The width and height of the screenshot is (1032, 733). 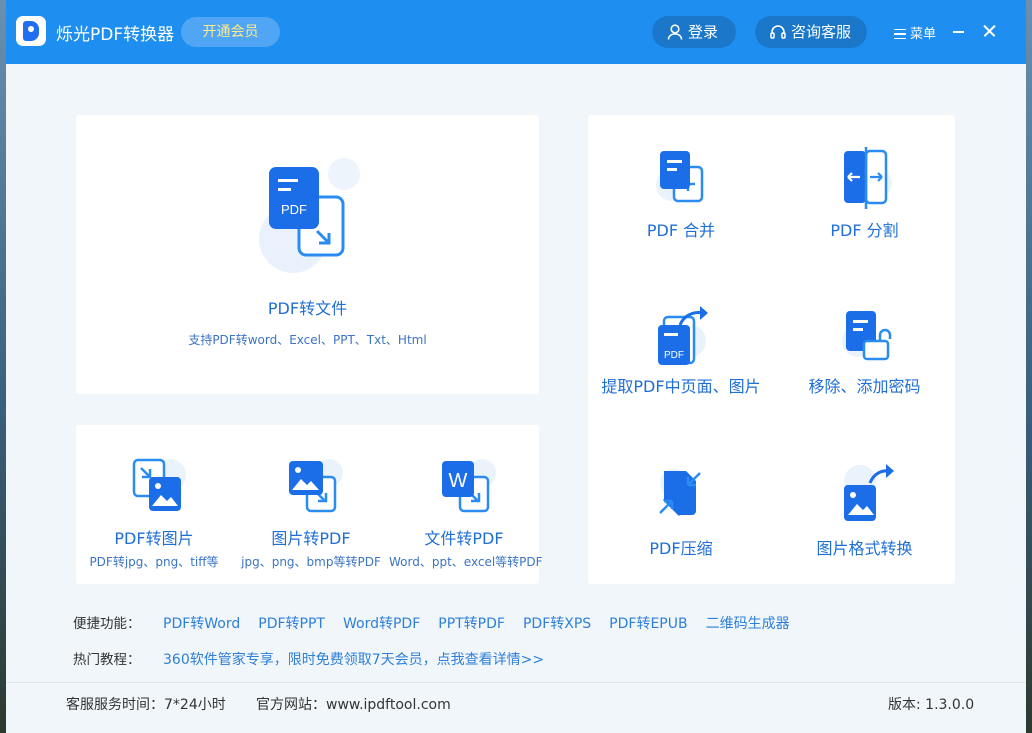 What do you see at coordinates (866, 336) in the screenshot?
I see `password-lock-icon` at bounding box center [866, 336].